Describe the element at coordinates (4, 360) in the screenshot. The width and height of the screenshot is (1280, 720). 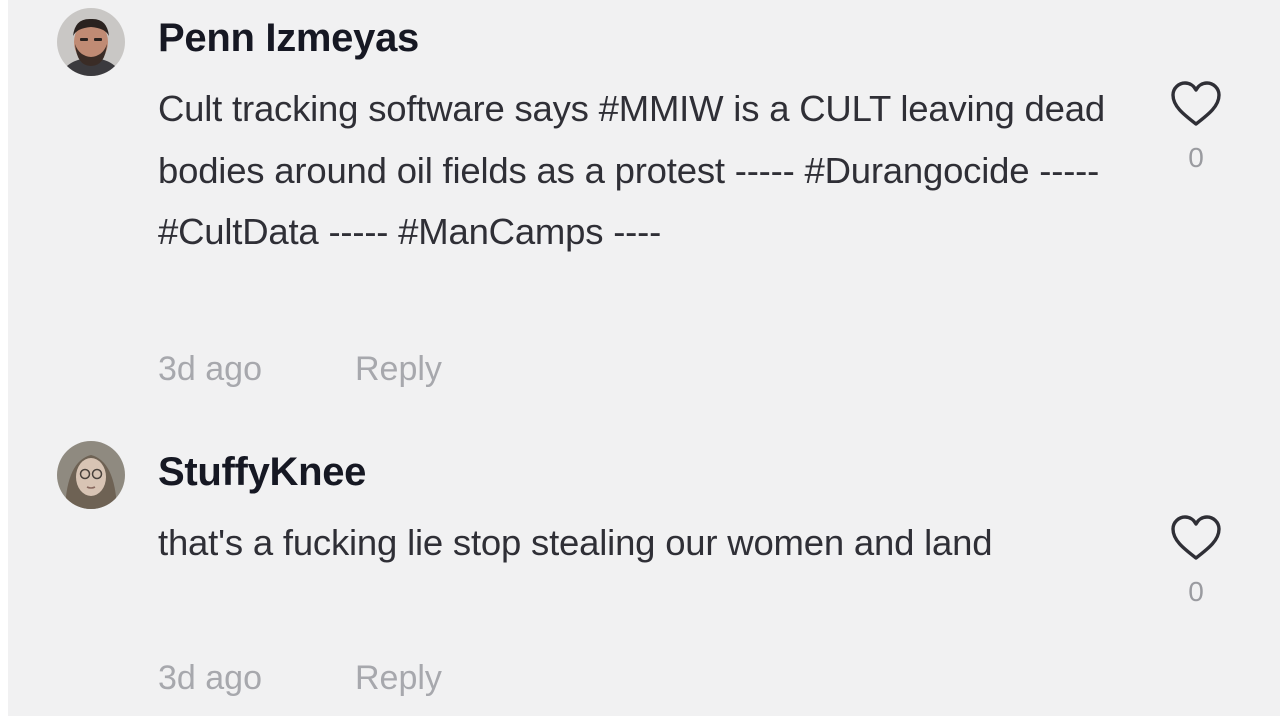
I see `left-edge-divider` at that location.